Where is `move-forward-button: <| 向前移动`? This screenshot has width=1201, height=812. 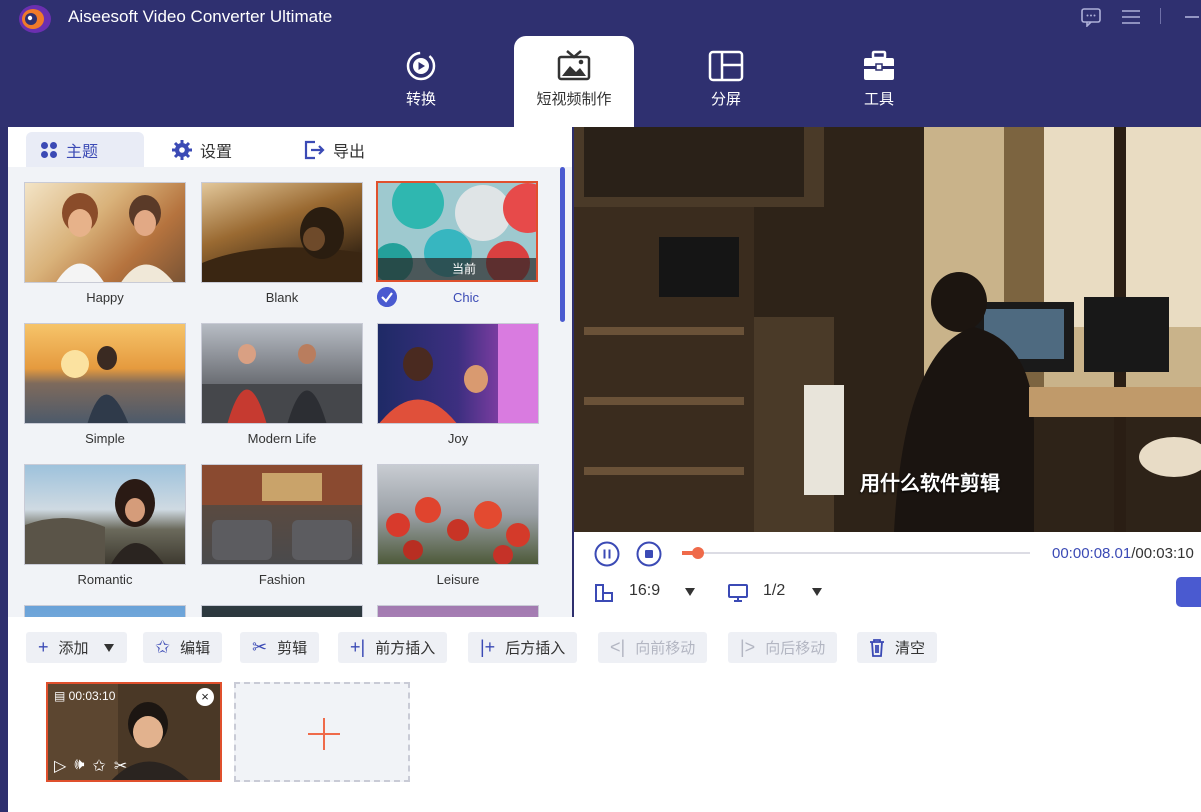 move-forward-button: <| 向前移动 is located at coordinates (653, 647).